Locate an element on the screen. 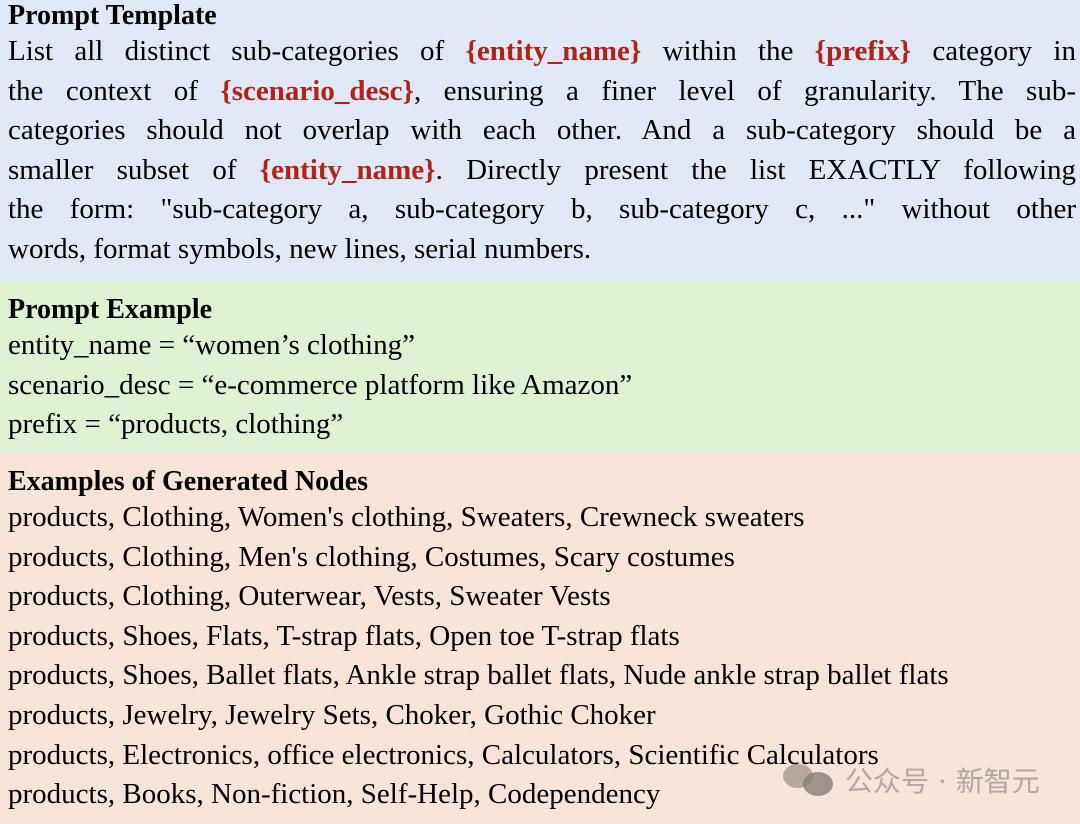 The image size is (1080, 824). watermark-text: 公众号 · 新智元 is located at coordinates (942, 781).